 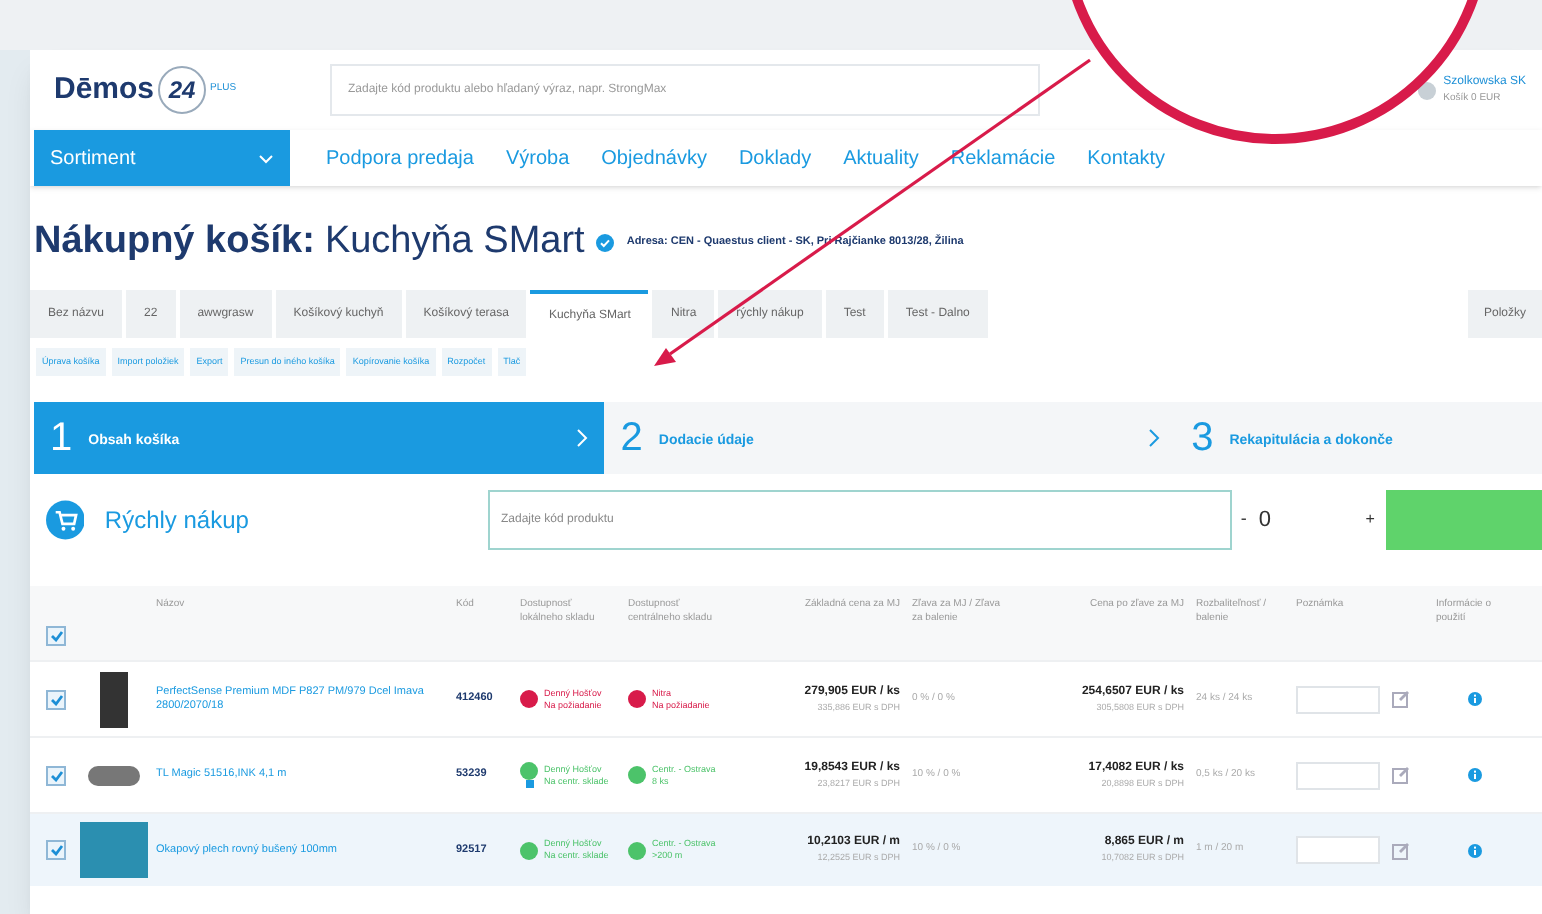 I want to click on nav-link: Doklady, so click(x=775, y=158).